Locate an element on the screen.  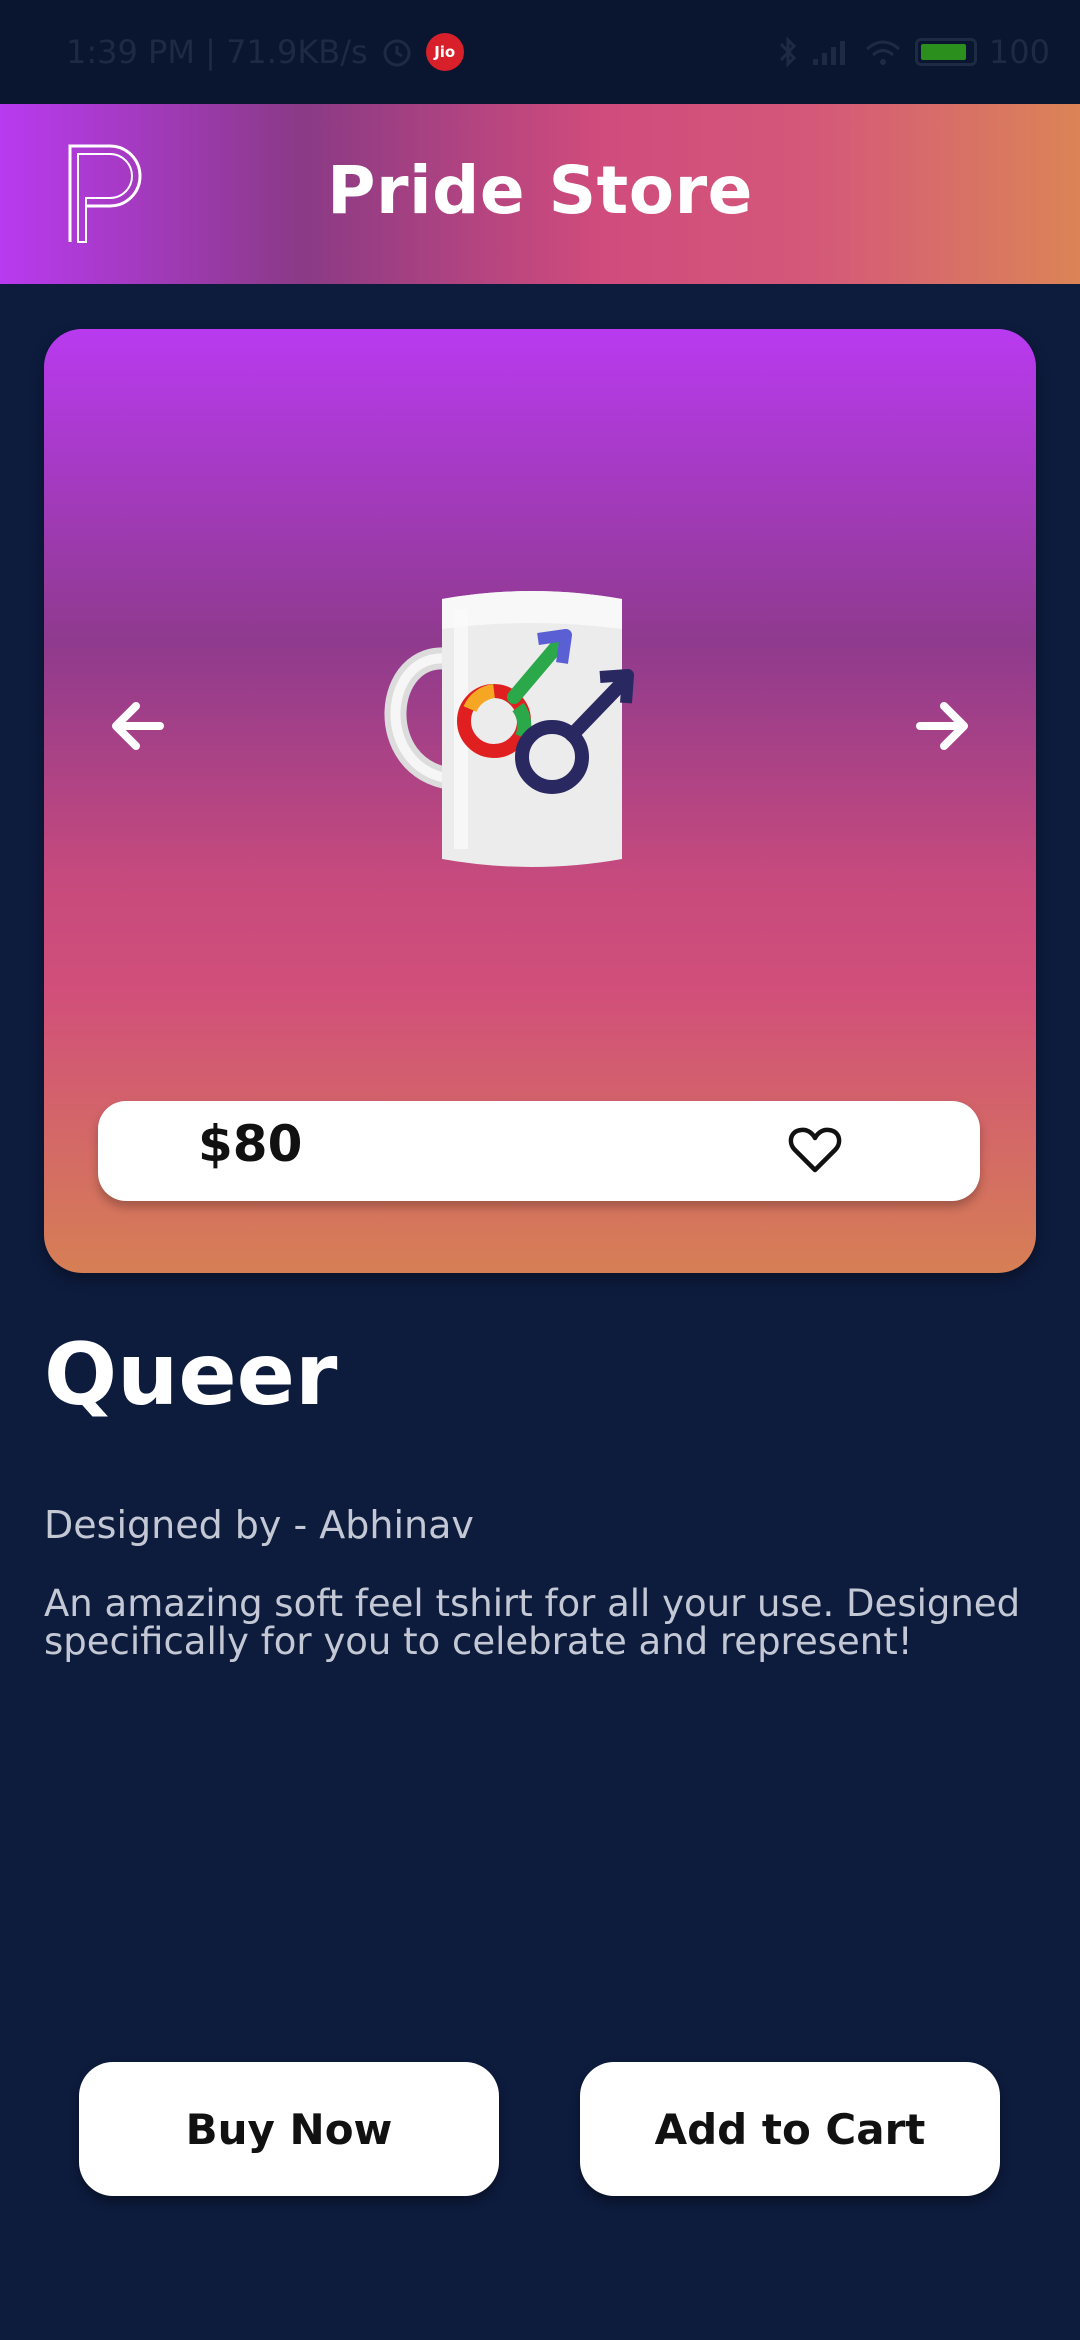
add-to-cart-button: Add to Cart is located at coordinates (790, 2129).